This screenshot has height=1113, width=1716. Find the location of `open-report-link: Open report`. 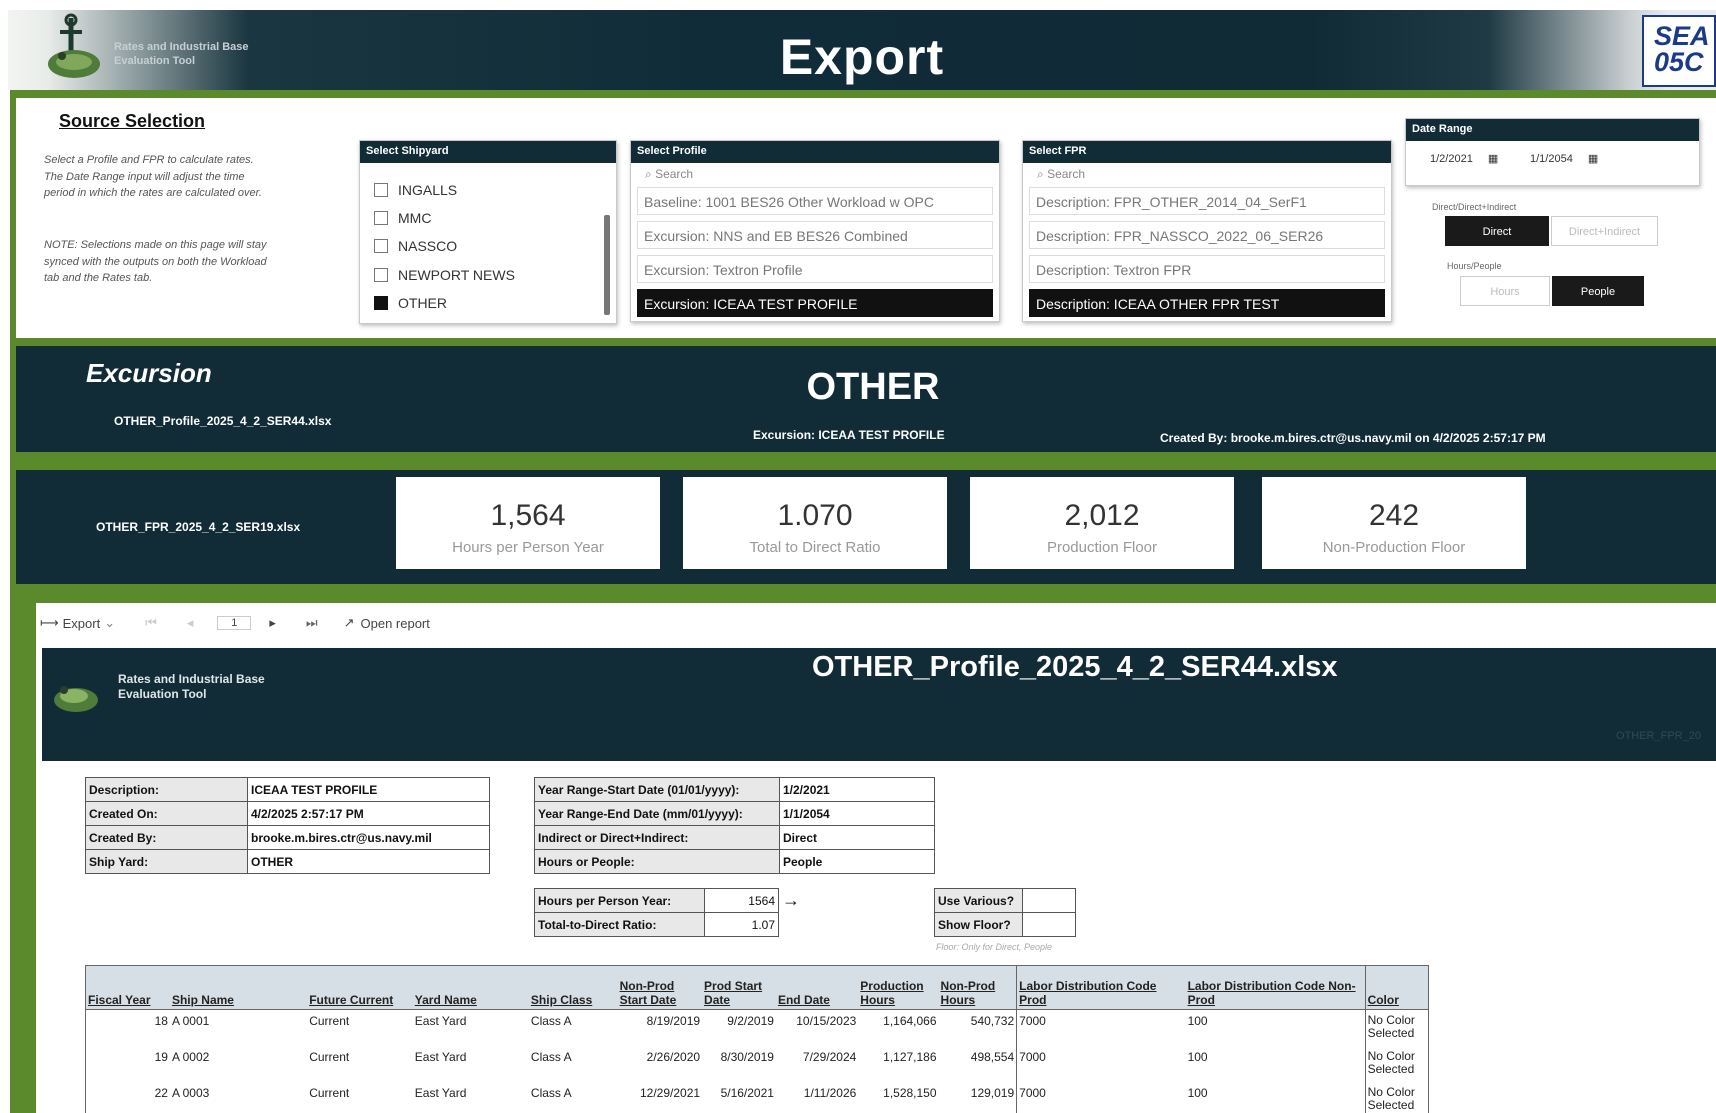

open-report-link: Open report is located at coordinates (395, 623).